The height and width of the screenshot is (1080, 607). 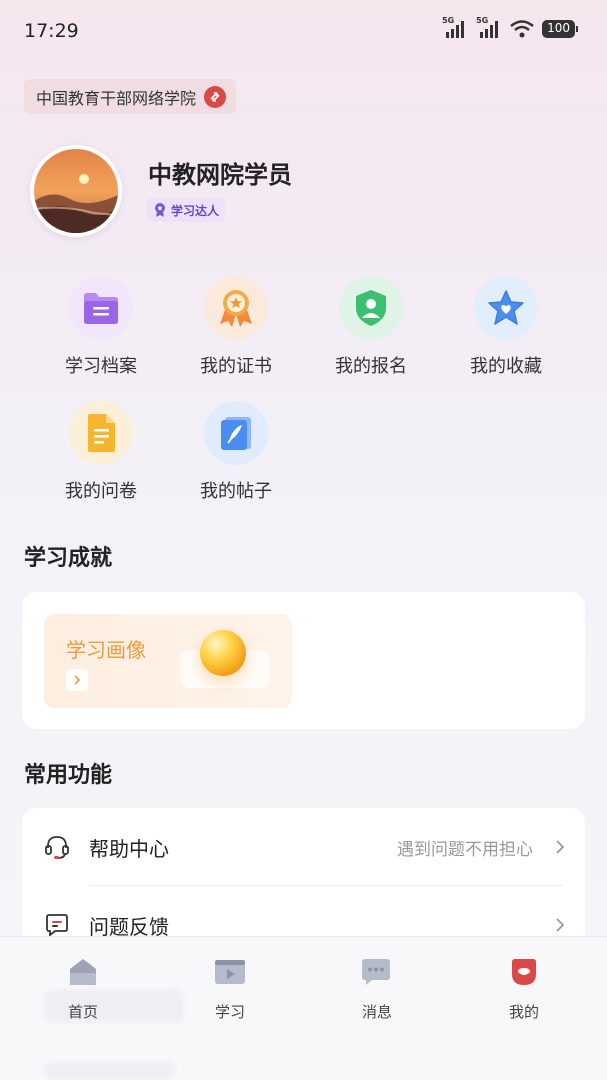 What do you see at coordinates (303, 660) in the screenshot?
I see `achievements-card: 学习画像` at bounding box center [303, 660].